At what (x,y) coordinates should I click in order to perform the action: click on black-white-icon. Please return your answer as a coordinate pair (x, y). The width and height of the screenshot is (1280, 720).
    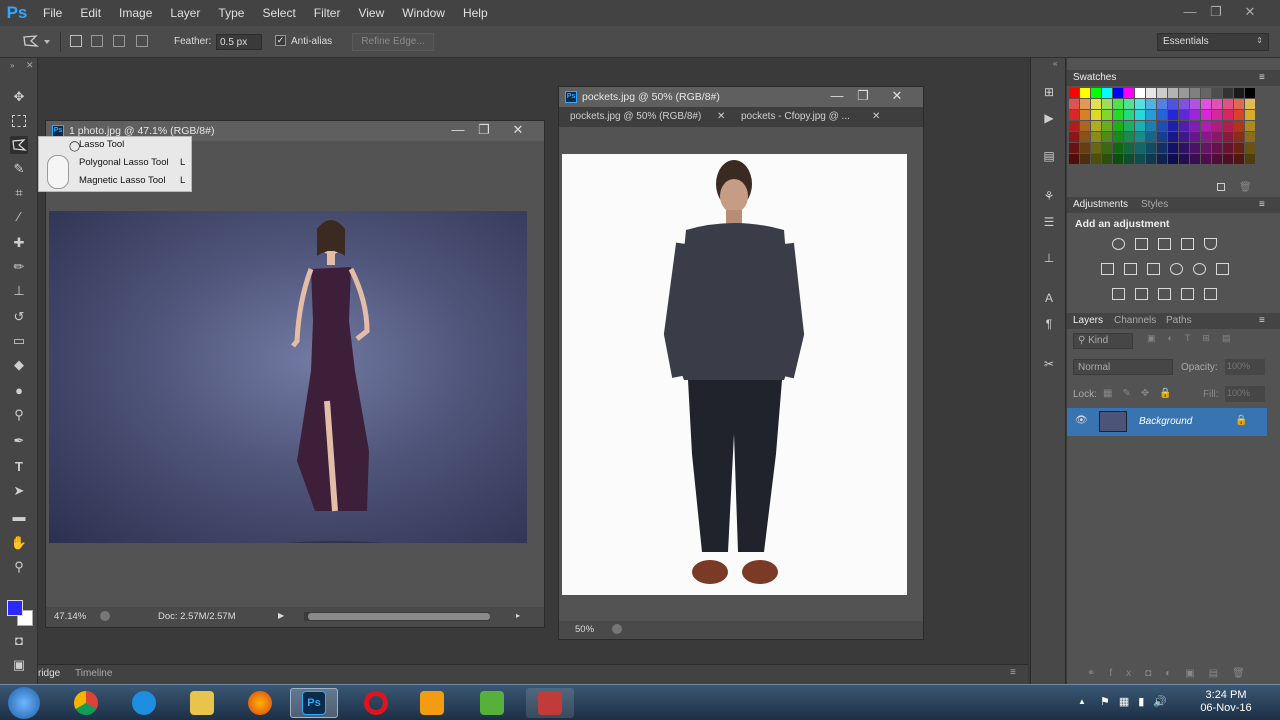
    Looking at the image, I should click on (1153, 269).